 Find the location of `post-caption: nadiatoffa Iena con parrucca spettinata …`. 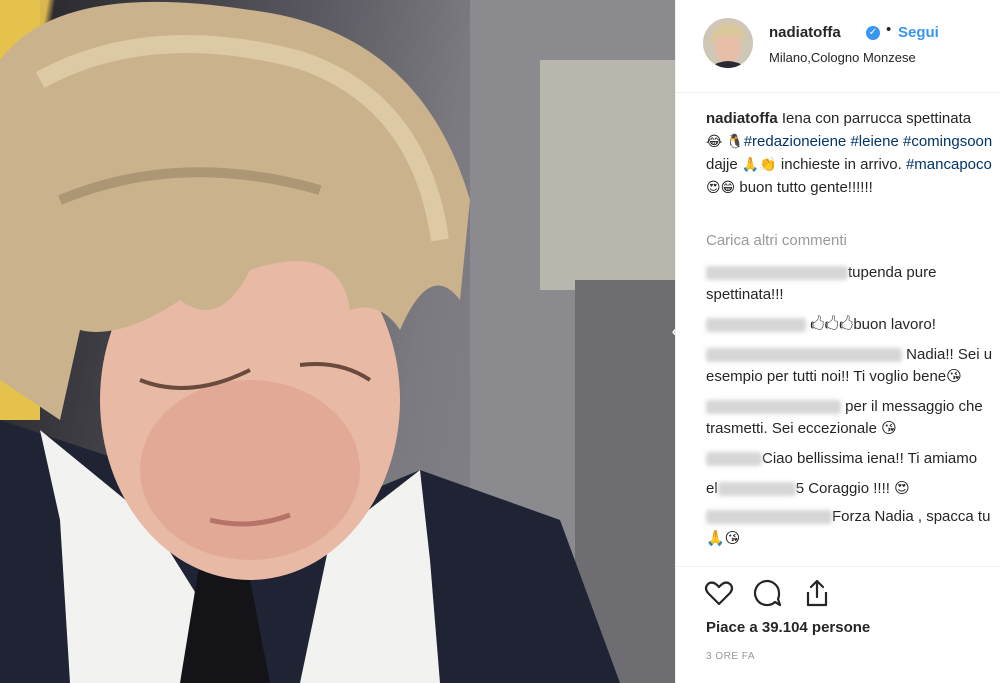

post-caption: nadiatoffa Iena con parrucca spettinata … is located at coordinates (853, 153).